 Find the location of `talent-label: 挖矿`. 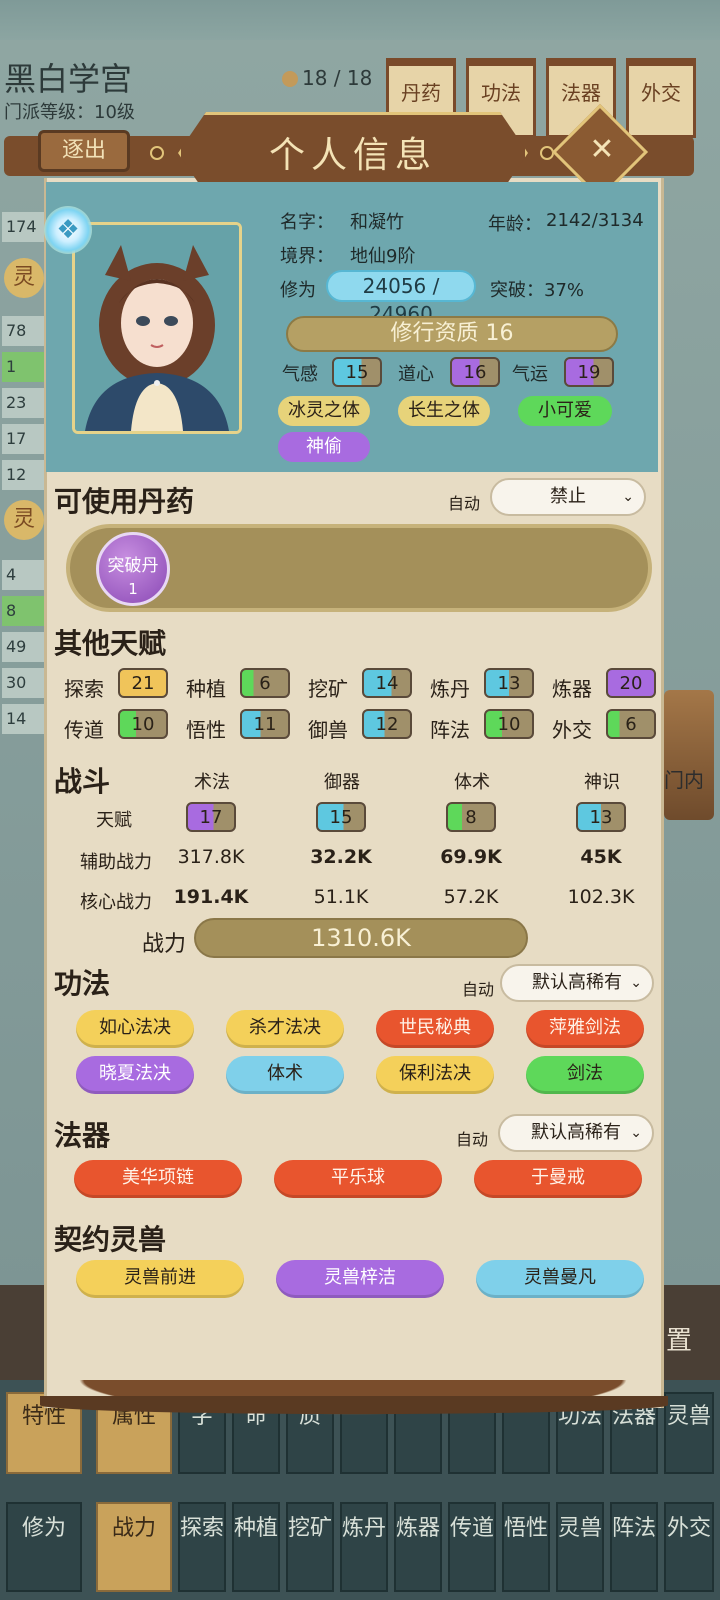

talent-label: 挖矿 is located at coordinates (328, 689).